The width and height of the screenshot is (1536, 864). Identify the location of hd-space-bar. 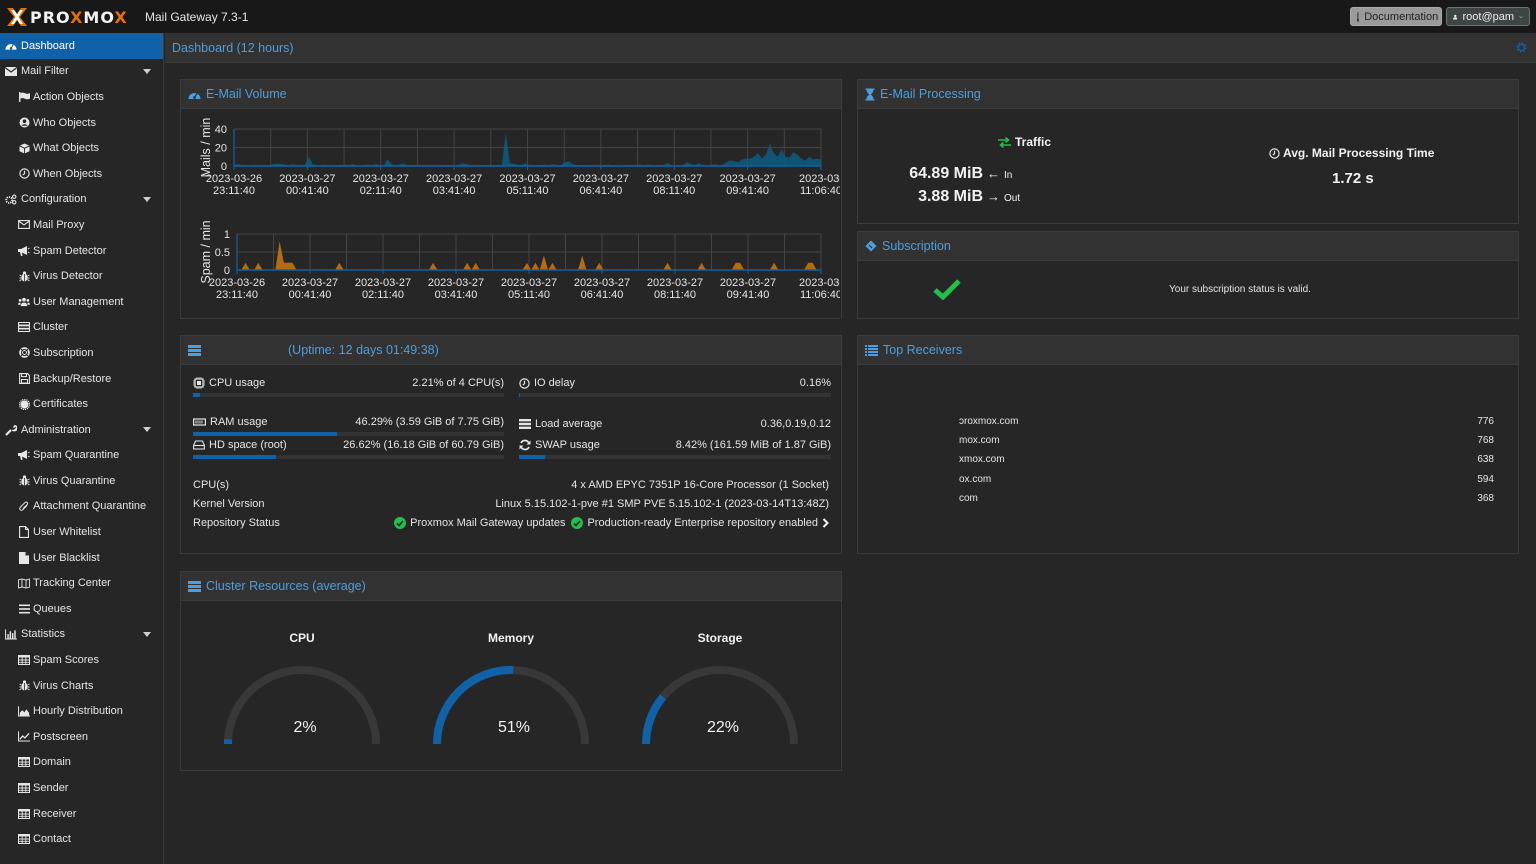
(348, 457).